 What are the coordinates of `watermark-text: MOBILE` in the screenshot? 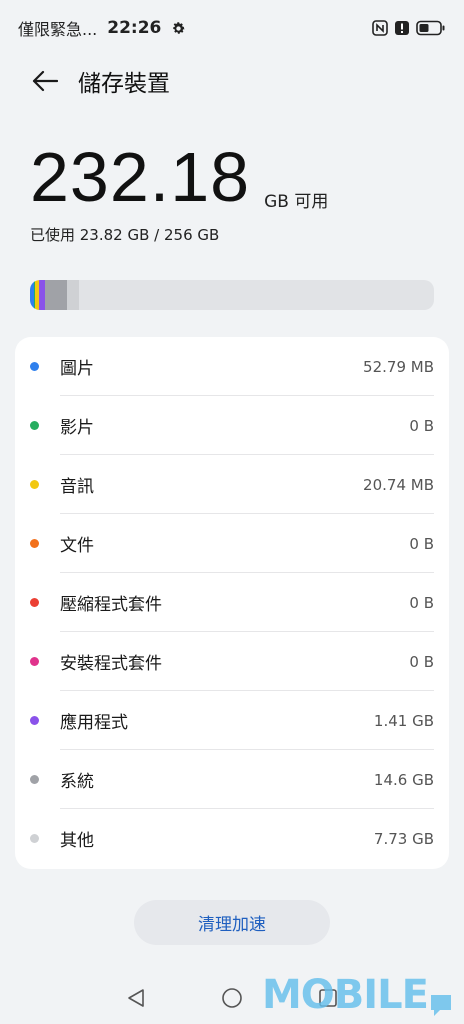 It's located at (345, 995).